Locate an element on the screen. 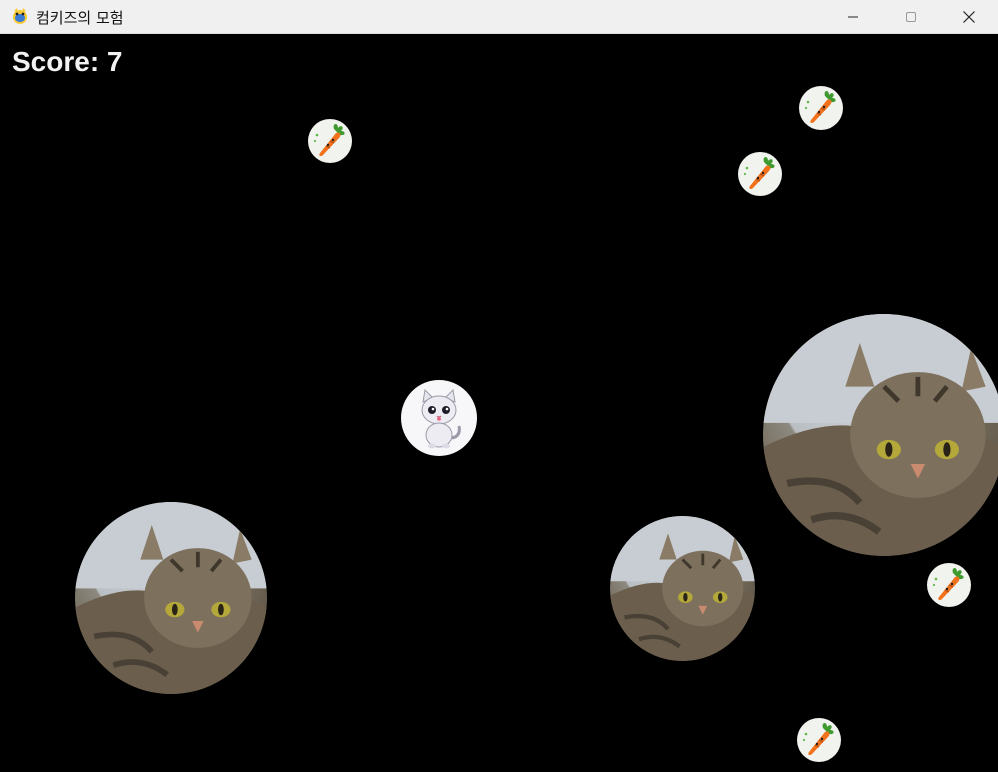 Image resolution: width=998 pixels, height=772 pixels. maximize-button is located at coordinates (911, 16).